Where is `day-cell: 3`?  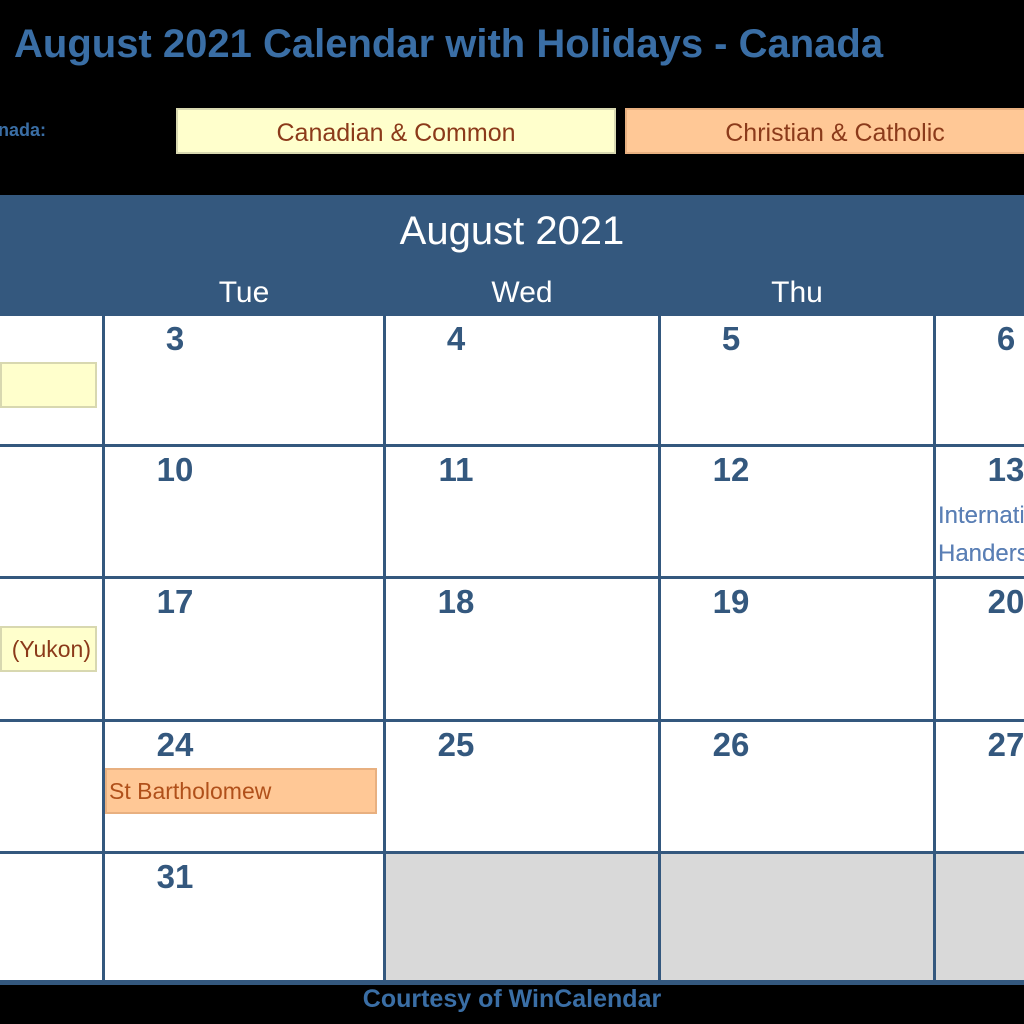 day-cell: 3 is located at coordinates (244, 380).